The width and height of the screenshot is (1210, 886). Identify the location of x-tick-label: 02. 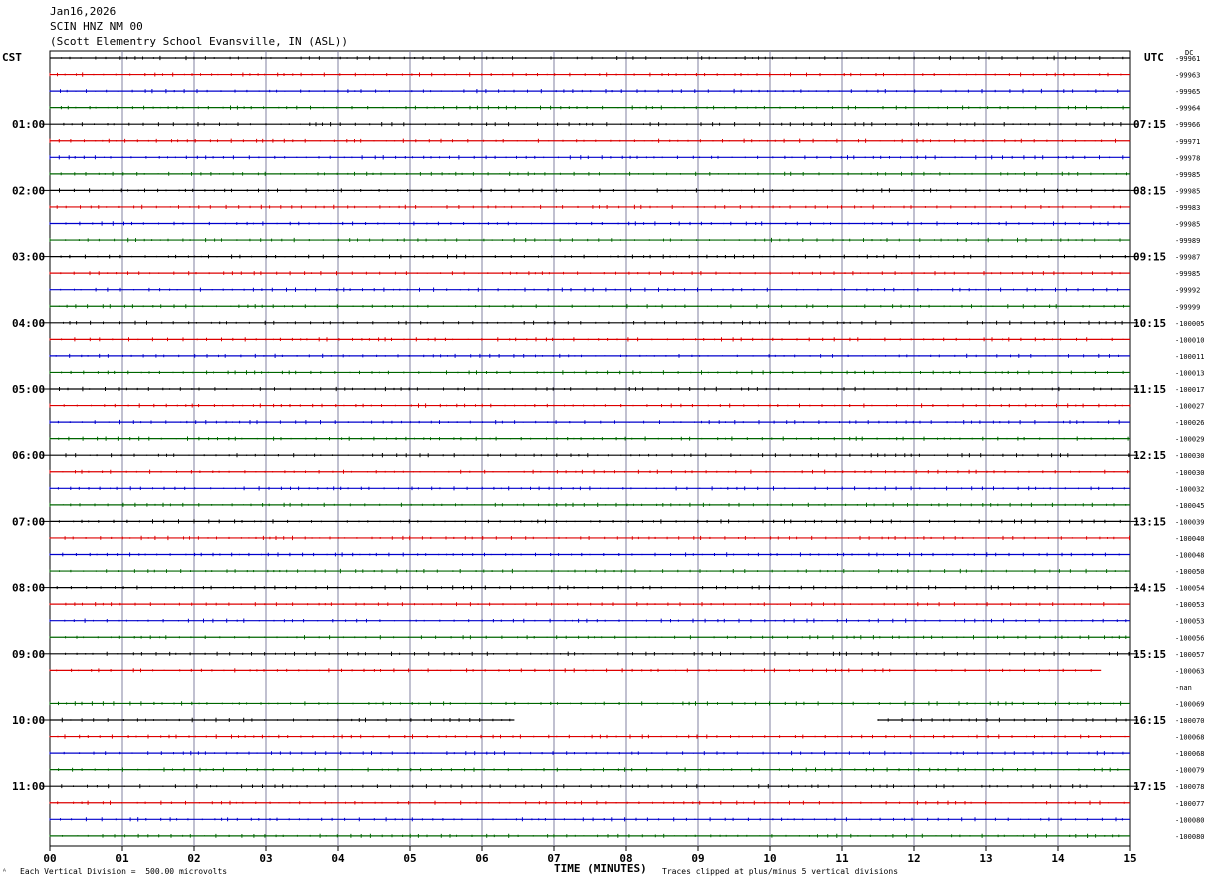
(193, 858).